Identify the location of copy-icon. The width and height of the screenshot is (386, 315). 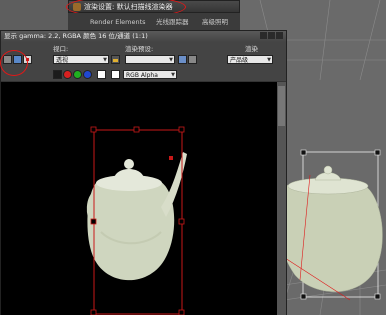
(17, 59).